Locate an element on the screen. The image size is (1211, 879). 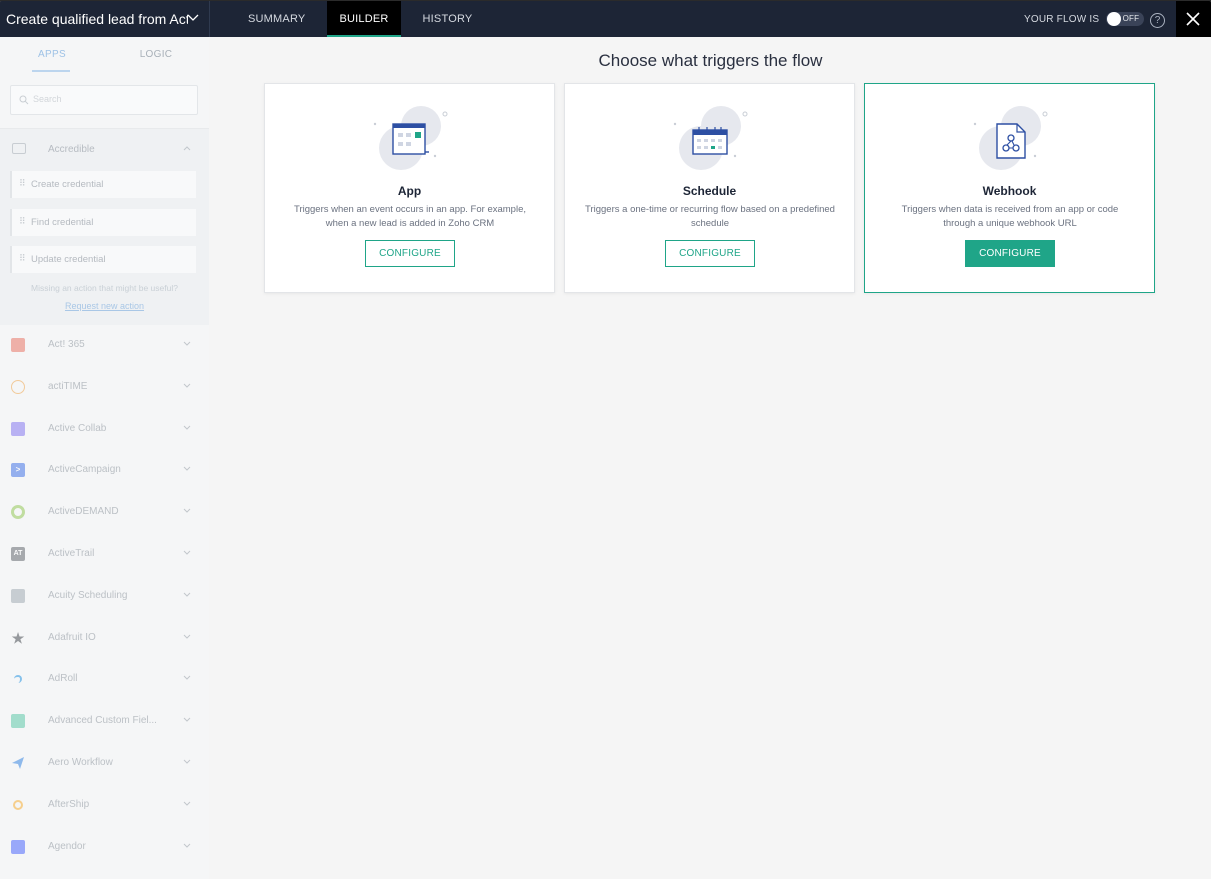
action-update-credential: ⠿ Update credential is located at coordinates (103, 259).